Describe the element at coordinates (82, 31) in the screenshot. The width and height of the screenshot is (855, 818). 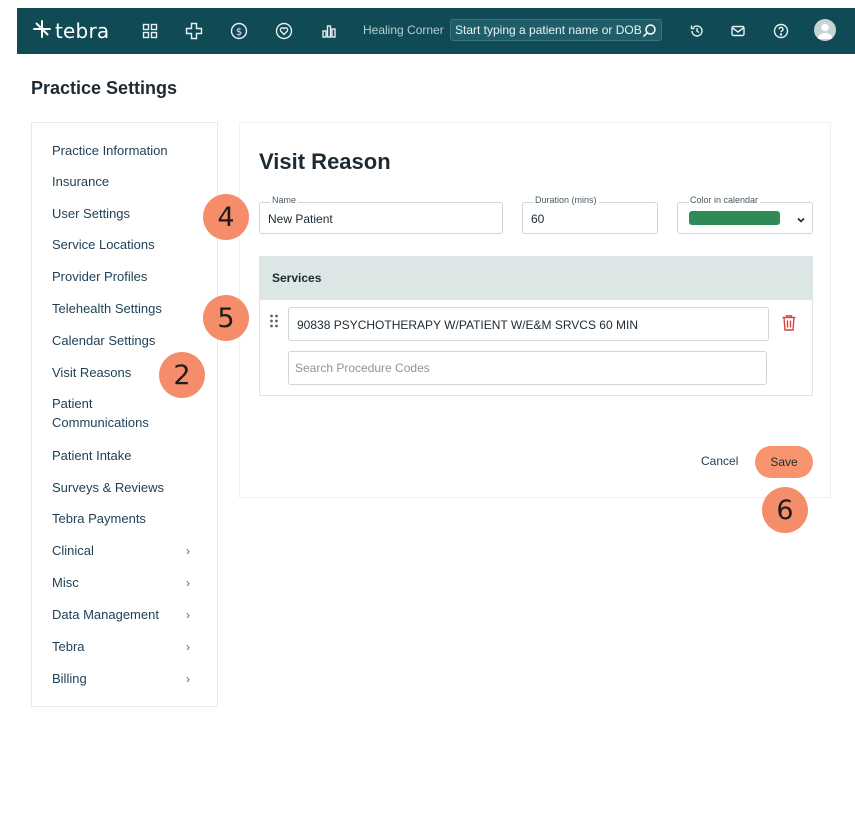
I see `logo-text: tebra` at that location.